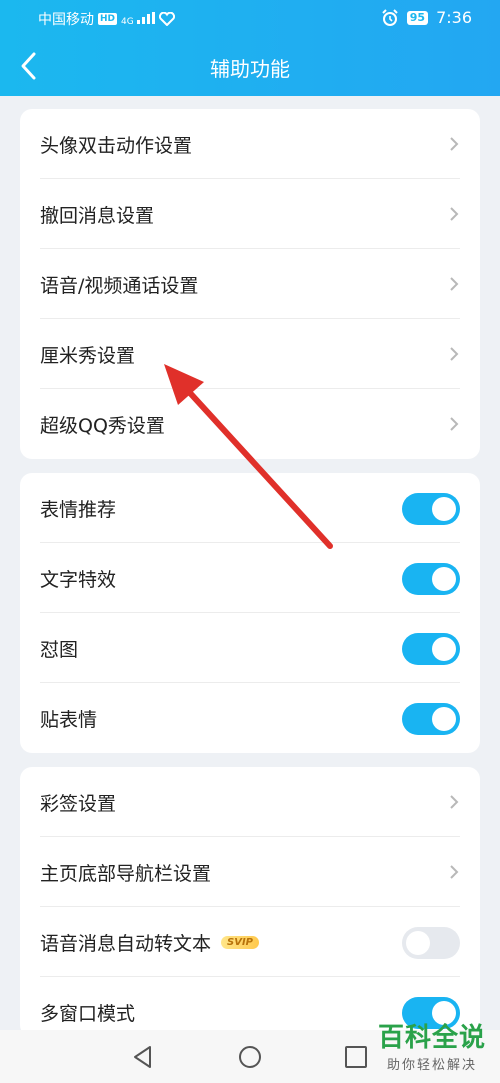 The width and height of the screenshot is (500, 1083). What do you see at coordinates (250, 354) in the screenshot?
I see `setting-row-cmshow: 厘米秀设置` at bounding box center [250, 354].